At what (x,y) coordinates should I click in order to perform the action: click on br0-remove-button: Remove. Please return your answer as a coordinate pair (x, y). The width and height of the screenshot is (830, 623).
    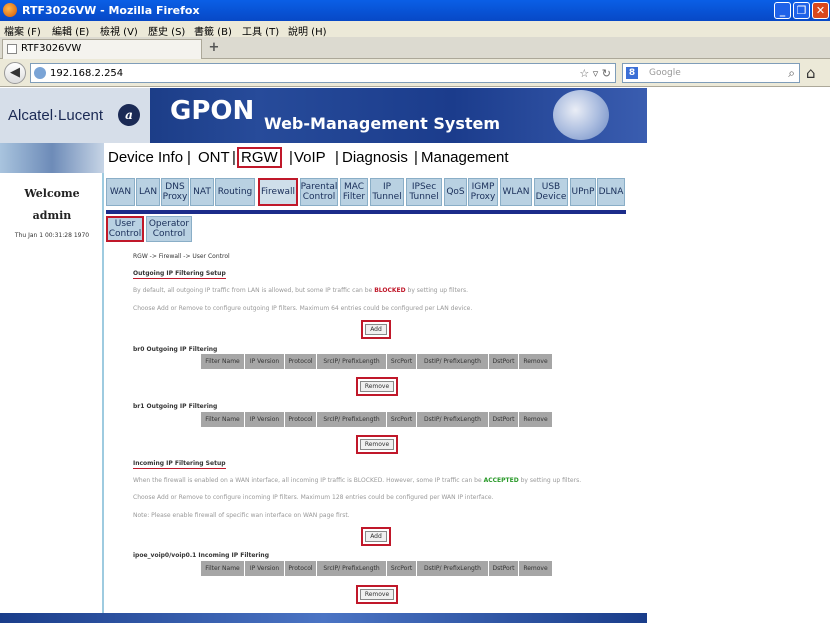
    Looking at the image, I should click on (377, 386).